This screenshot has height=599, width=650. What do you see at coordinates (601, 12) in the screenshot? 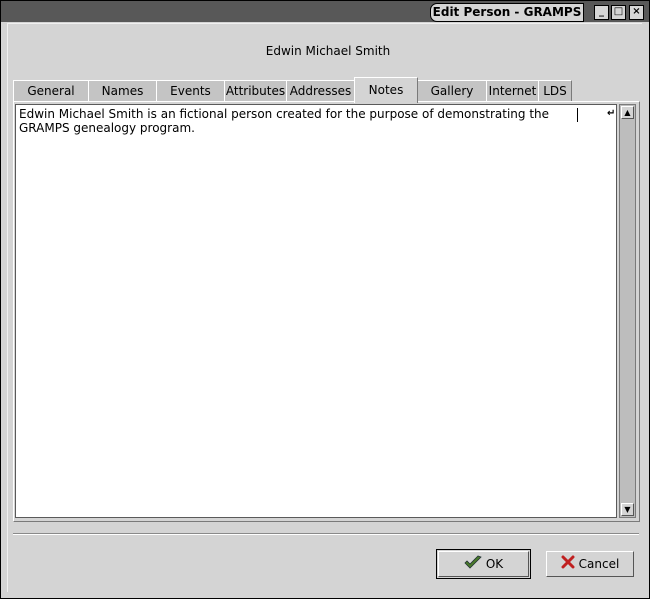
I see `minimize-icon: _` at bounding box center [601, 12].